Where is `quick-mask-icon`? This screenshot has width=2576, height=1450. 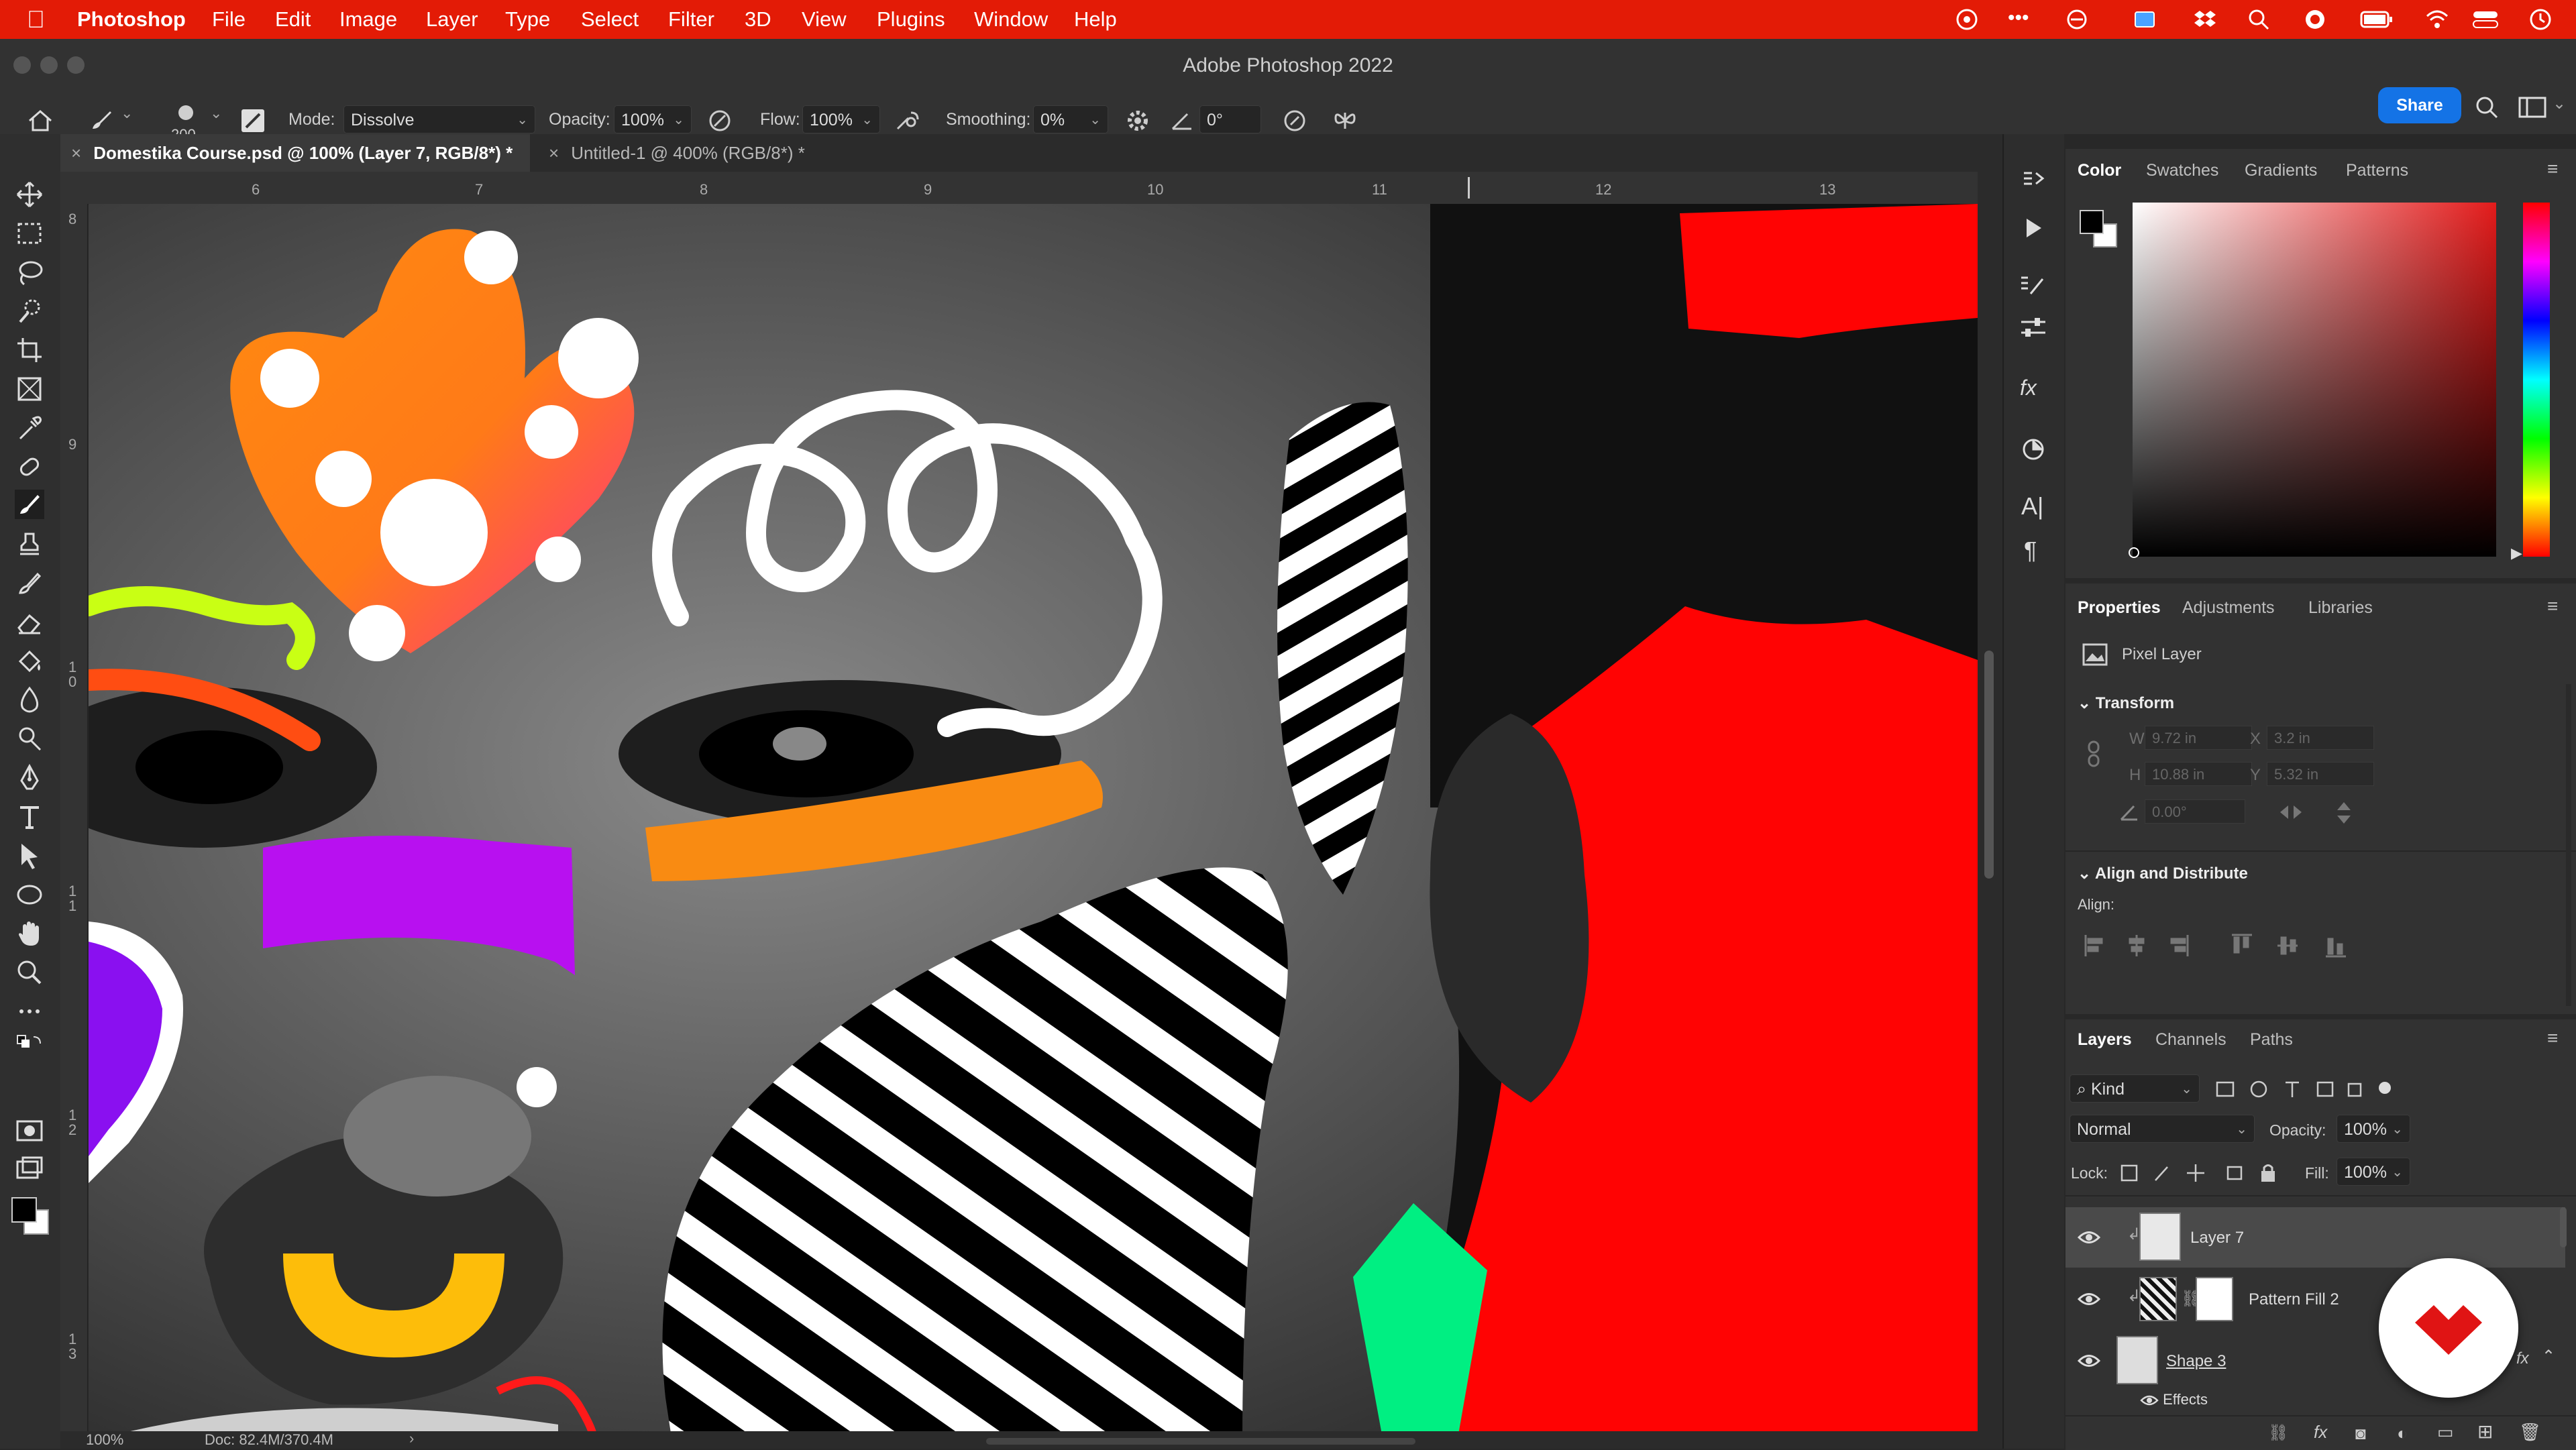
quick-mask-icon is located at coordinates (29, 1131).